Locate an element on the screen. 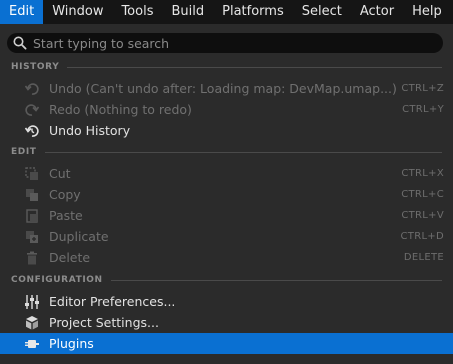 The width and height of the screenshot is (453, 364). menu-window: Window is located at coordinates (77, 12).